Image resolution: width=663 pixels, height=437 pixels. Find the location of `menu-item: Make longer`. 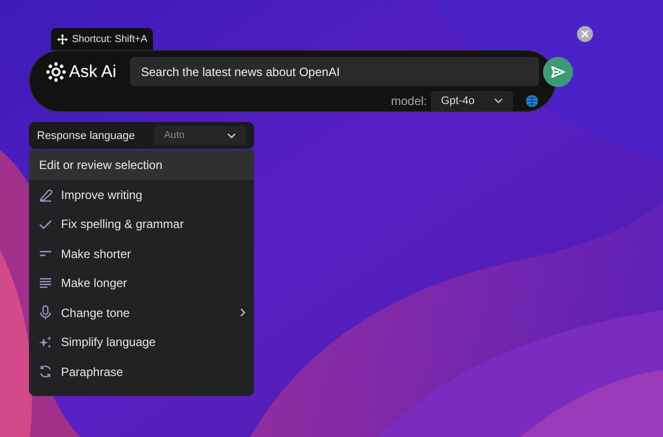

menu-item: Make longer is located at coordinates (141, 283).